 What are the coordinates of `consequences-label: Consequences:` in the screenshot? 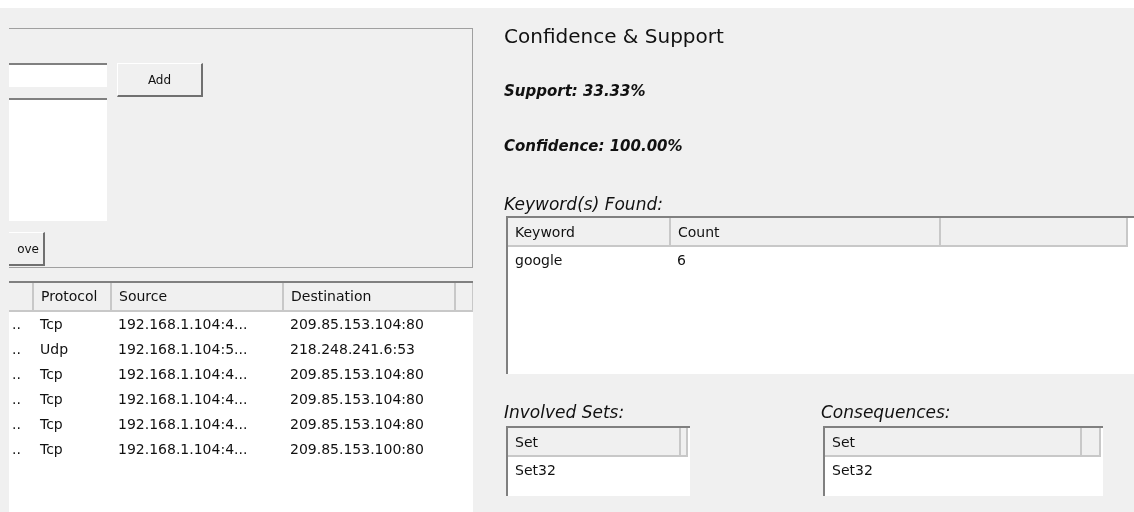 It's located at (886, 413).